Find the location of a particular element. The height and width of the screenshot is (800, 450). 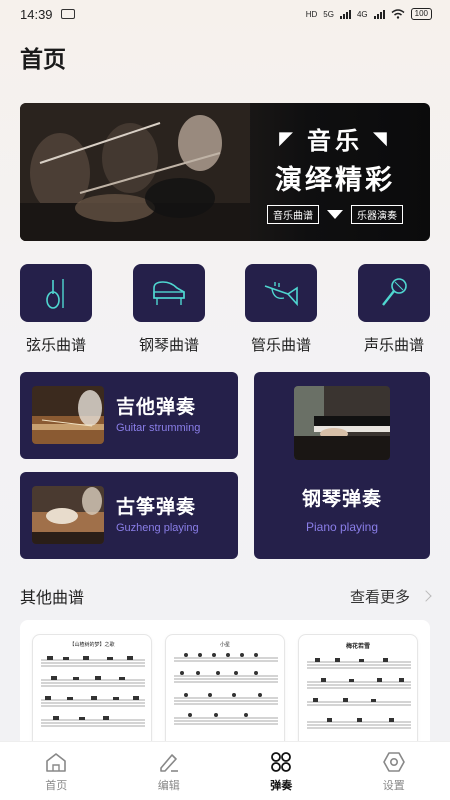

card-piano-title: 钢琴弹奏 is located at coordinates (341, 499).